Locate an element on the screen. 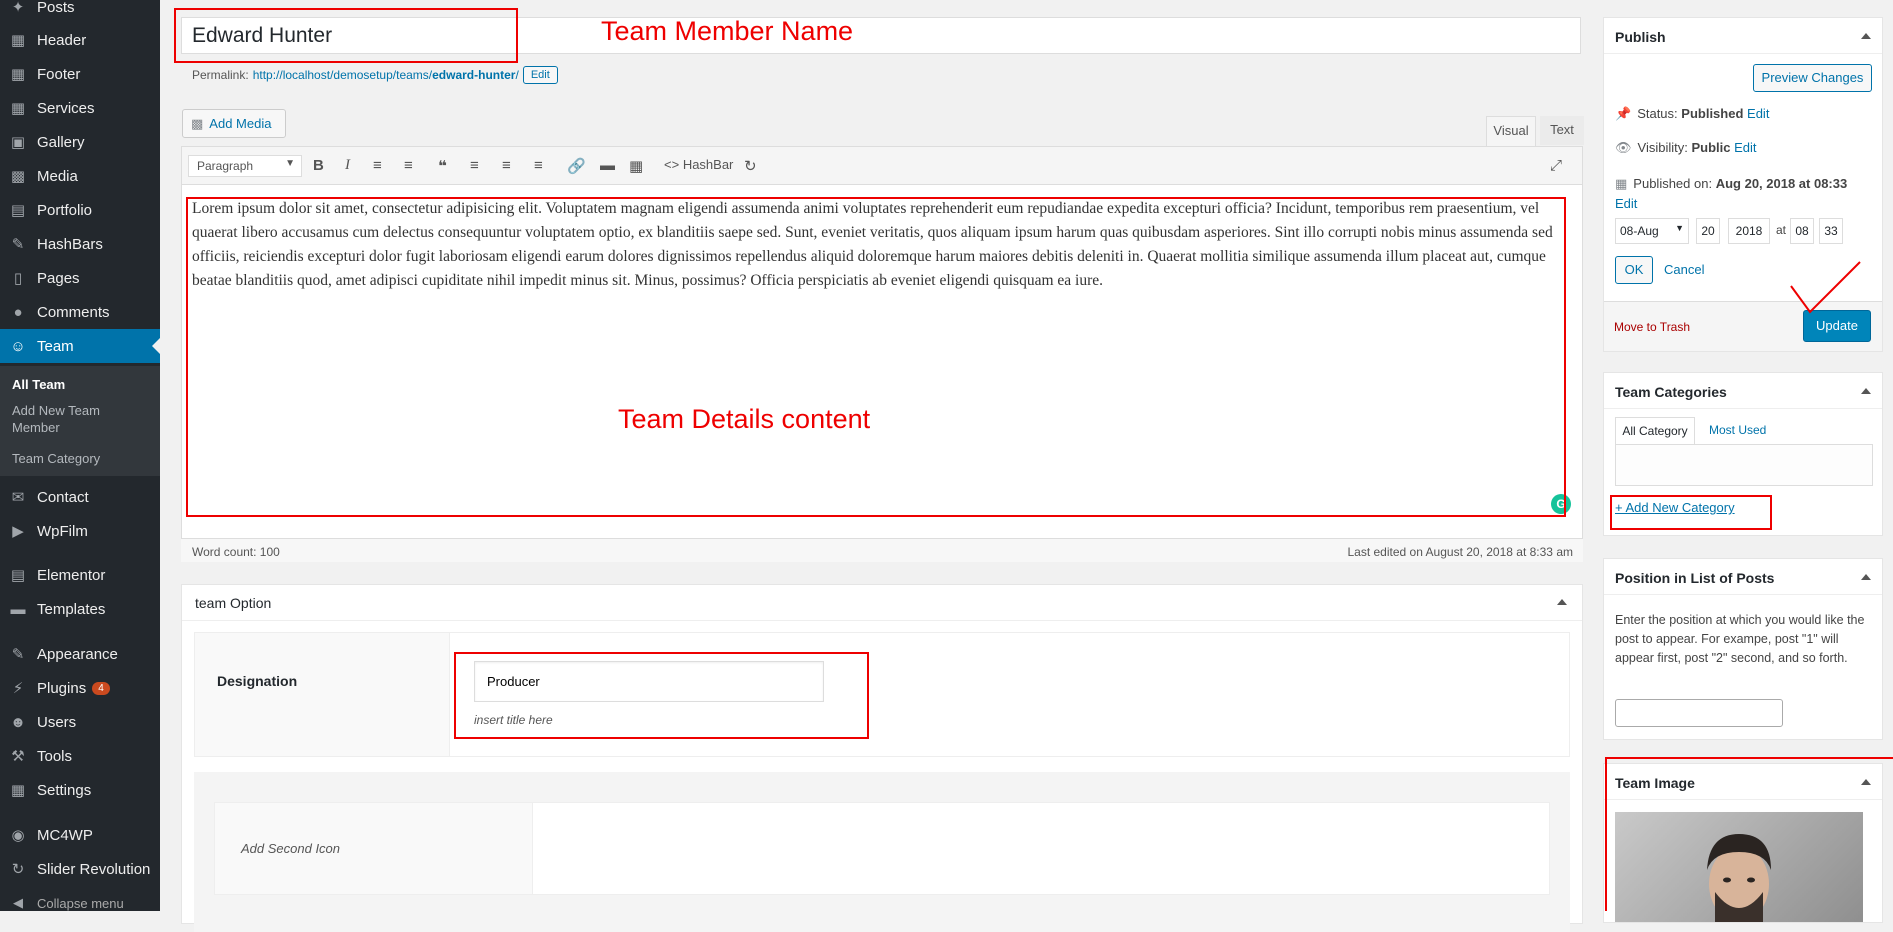 Image resolution: width=1893 pixels, height=932 pixels. numbered-list-icon: ≡ is located at coordinates (408, 165).